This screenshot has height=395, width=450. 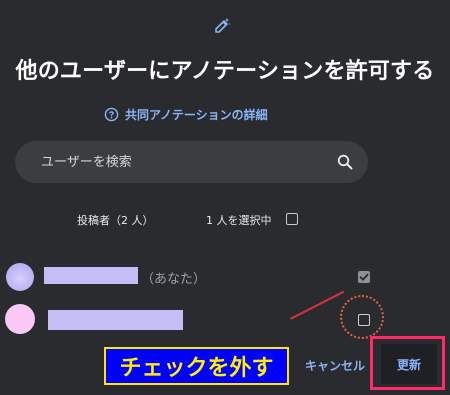 I want to click on selected-count-label: 1 人を選択中, so click(x=239, y=220).